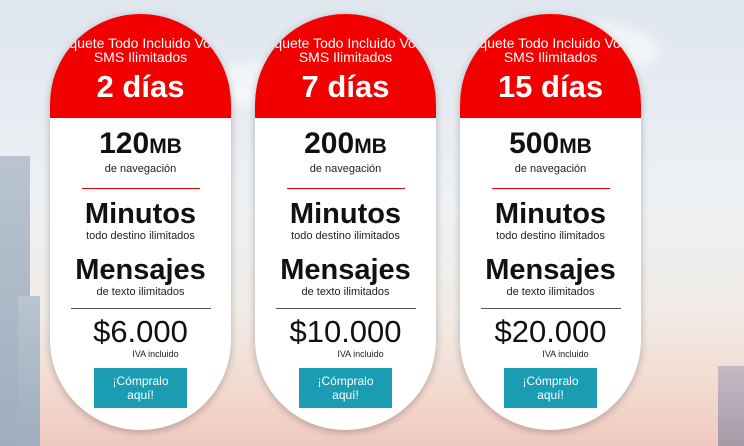  I want to click on data-allowance: 500MB, so click(550, 145).